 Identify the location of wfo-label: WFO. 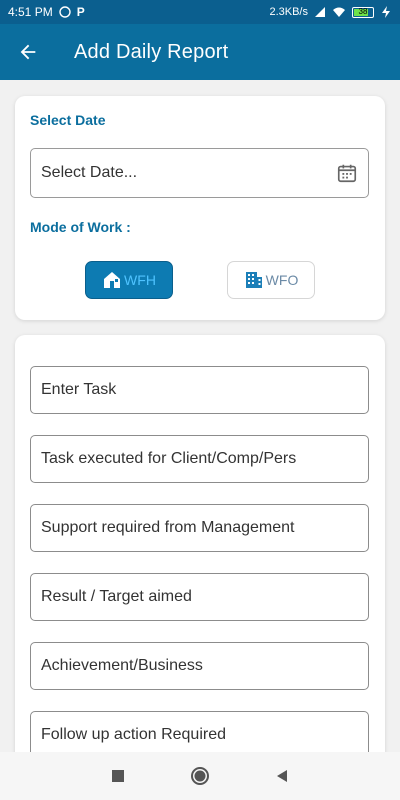
(282, 280).